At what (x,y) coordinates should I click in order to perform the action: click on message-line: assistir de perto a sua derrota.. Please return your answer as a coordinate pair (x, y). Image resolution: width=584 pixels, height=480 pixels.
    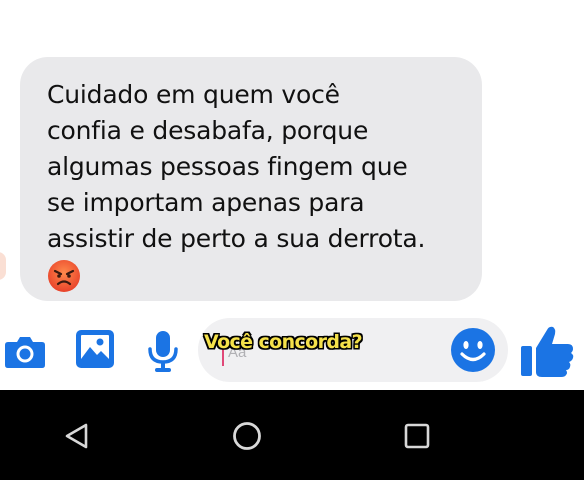
    Looking at the image, I should click on (236, 238).